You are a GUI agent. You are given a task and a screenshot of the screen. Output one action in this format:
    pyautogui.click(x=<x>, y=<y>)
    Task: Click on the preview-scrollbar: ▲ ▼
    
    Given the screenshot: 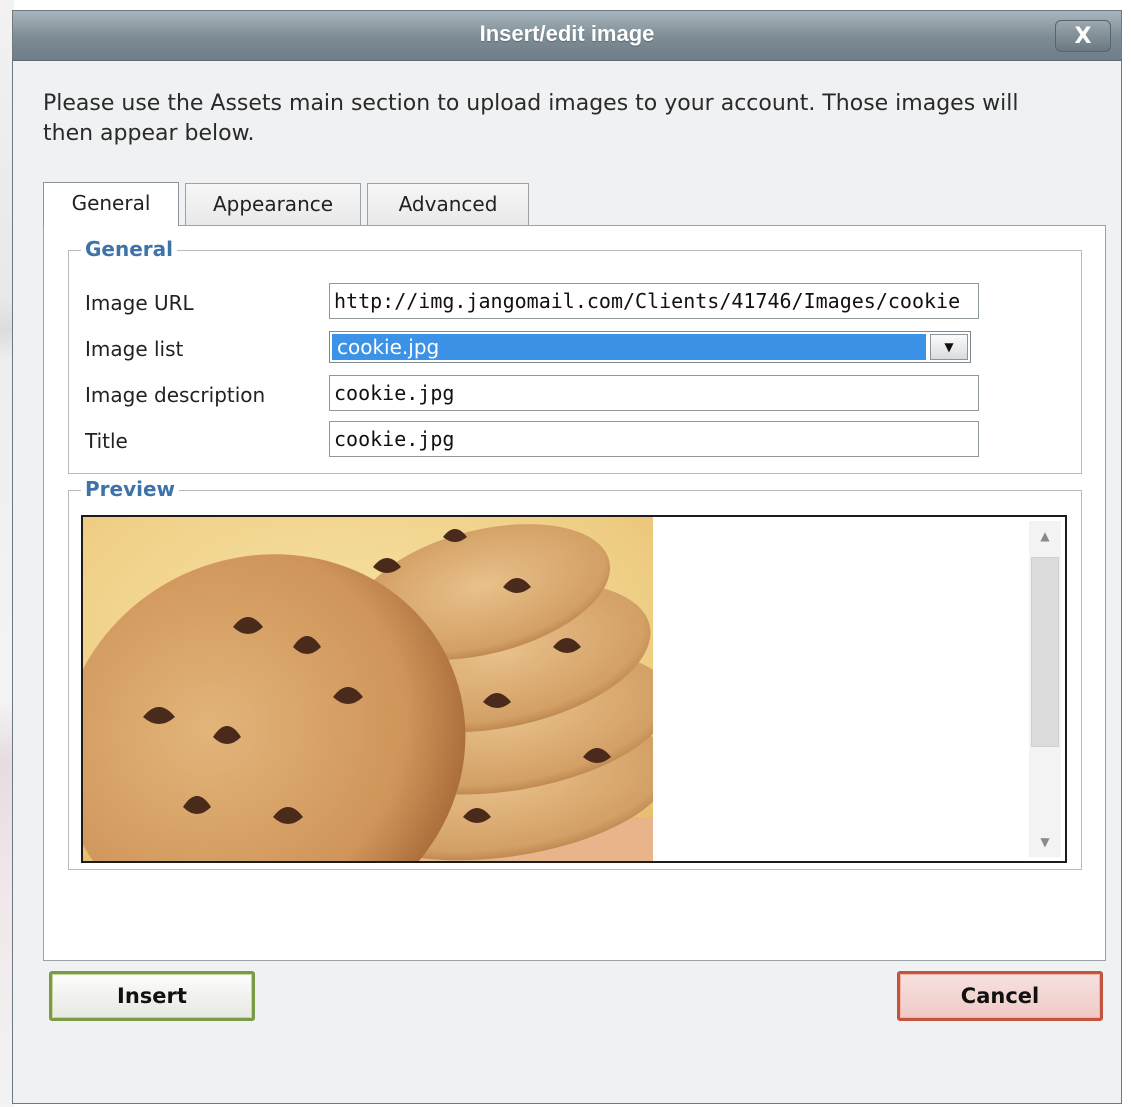 What is the action you would take?
    pyautogui.click(x=1045, y=689)
    